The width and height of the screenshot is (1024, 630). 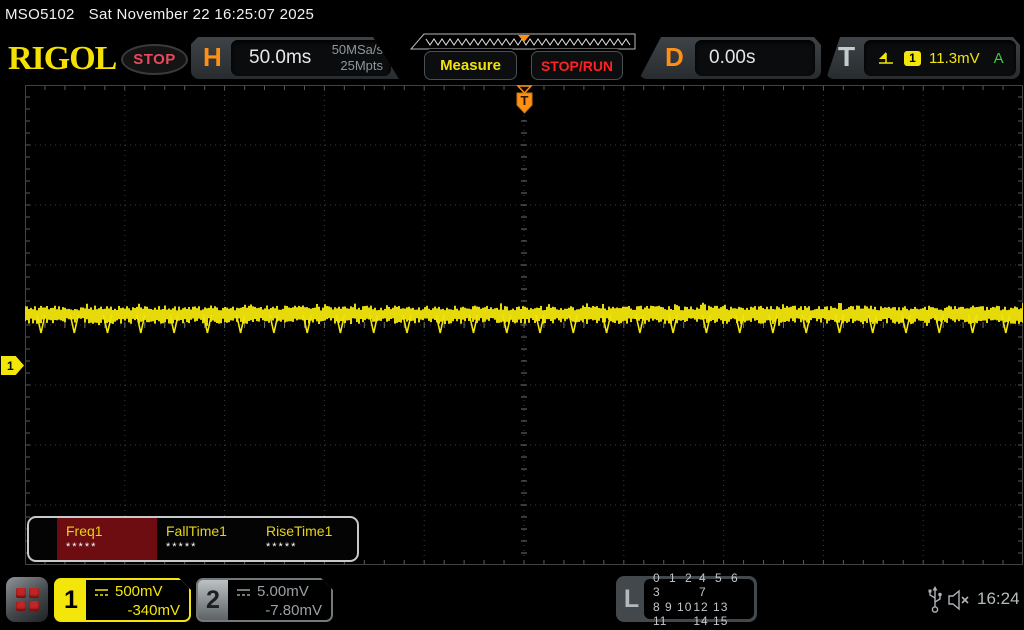 I want to click on datetime-text: Sat November 22 16:25:07 2025, so click(x=201, y=14).